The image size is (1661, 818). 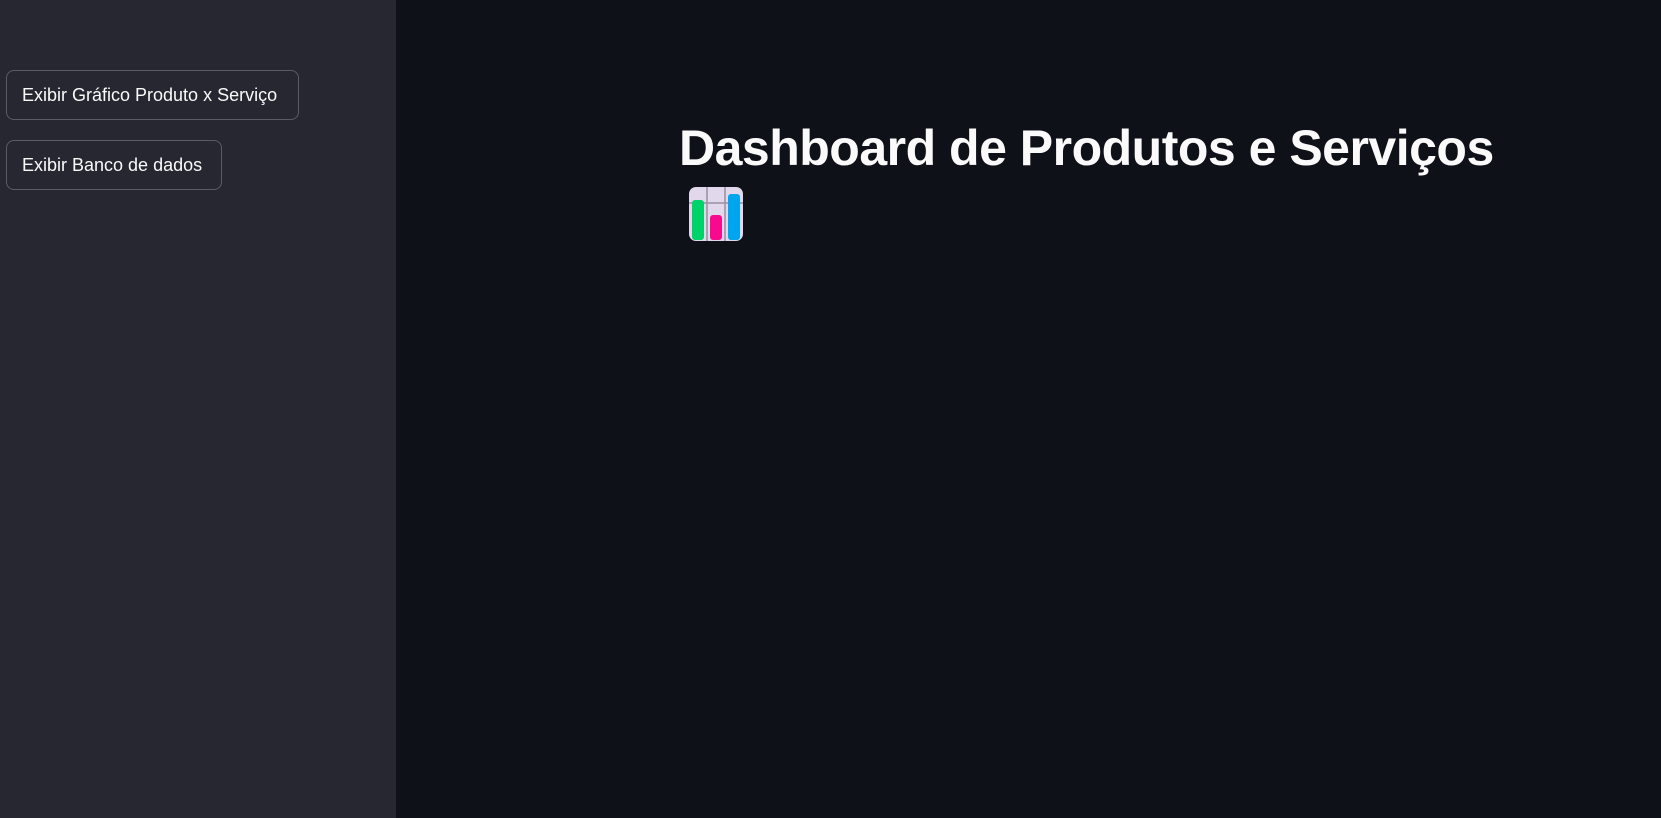 I want to click on show-product-service-chart-button: Exibir Gráfico Produto x Serviço, so click(x=152, y=95).